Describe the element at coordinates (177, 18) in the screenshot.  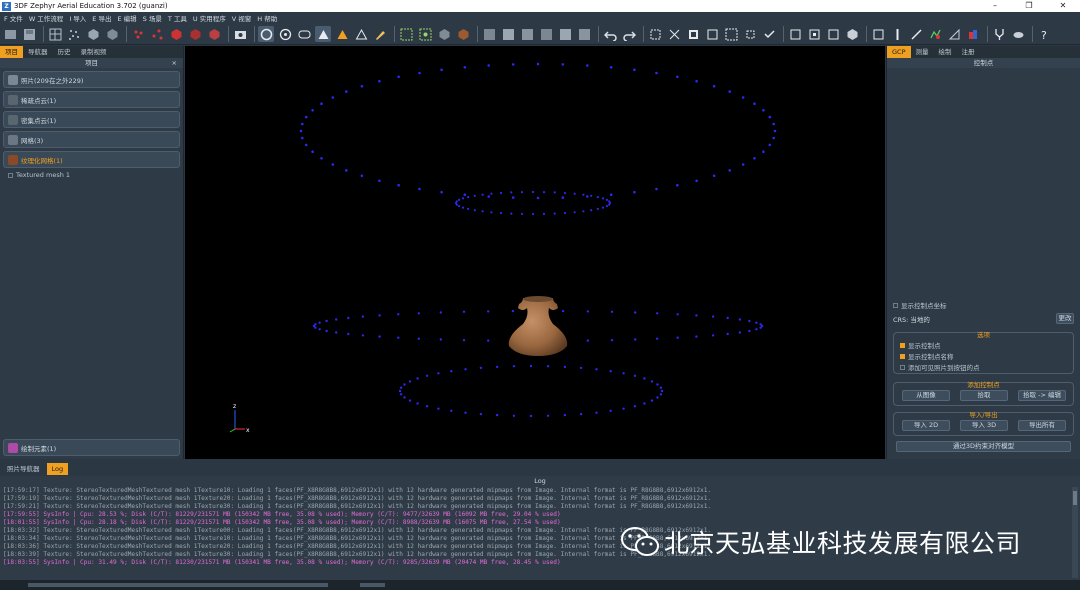
I see `menu-tools: T 工具` at that location.